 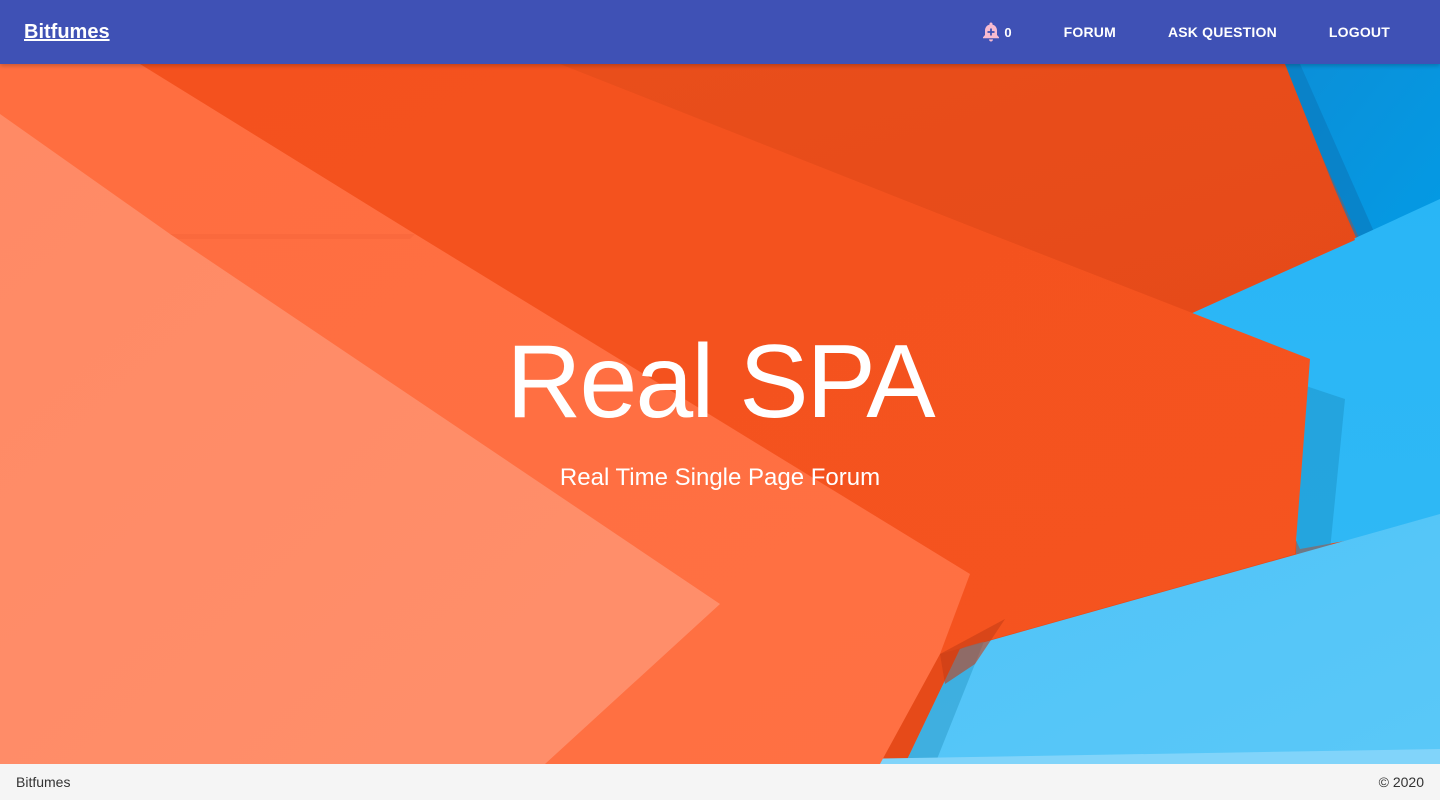 What do you see at coordinates (720, 382) in the screenshot?
I see `hero-title: Real SPA` at bounding box center [720, 382].